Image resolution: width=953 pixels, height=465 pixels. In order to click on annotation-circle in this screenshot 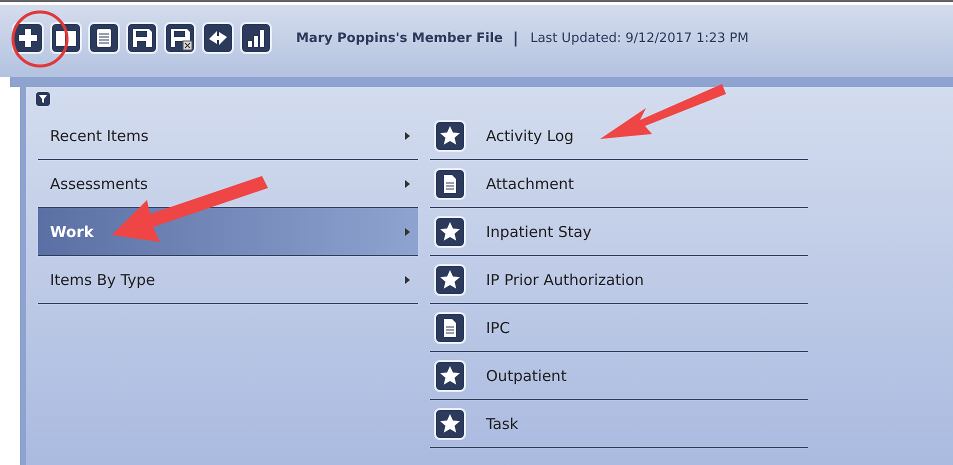, I will do `click(40, 39)`.